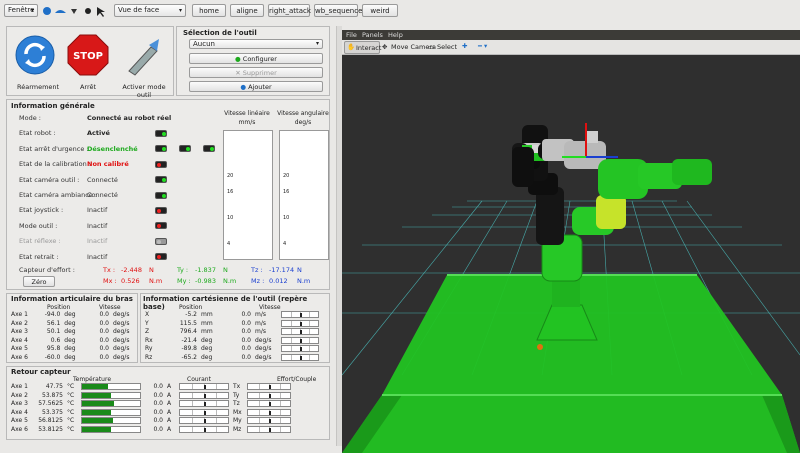 This screenshot has width=800, height=453. Describe the element at coordinates (297, 379) in the screenshot. I see `effort-header: Effort/Couple` at that location.